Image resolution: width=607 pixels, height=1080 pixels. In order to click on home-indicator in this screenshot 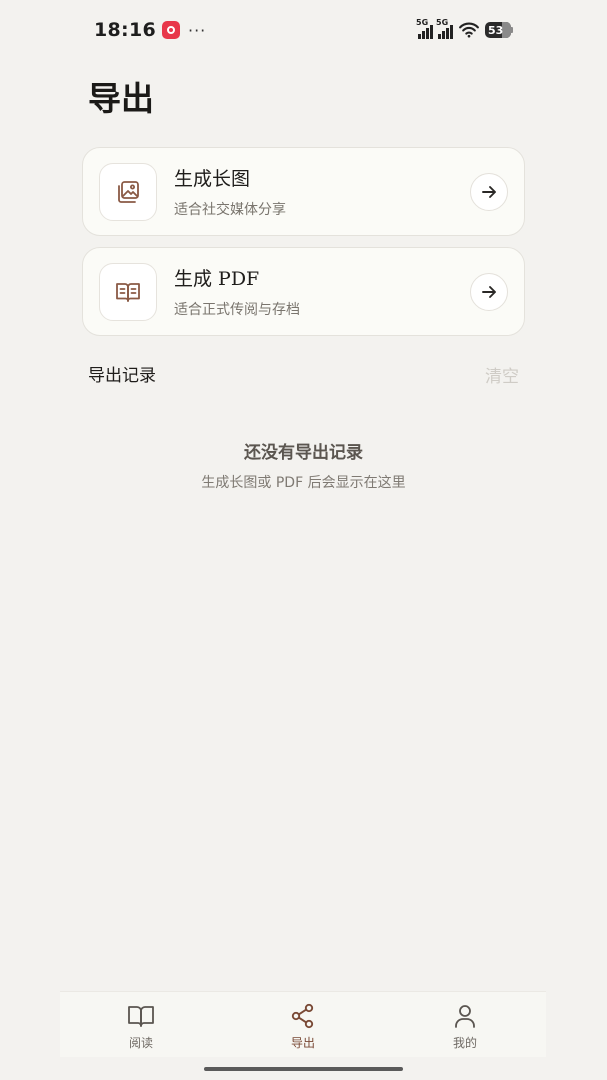, I will do `click(303, 1069)`.